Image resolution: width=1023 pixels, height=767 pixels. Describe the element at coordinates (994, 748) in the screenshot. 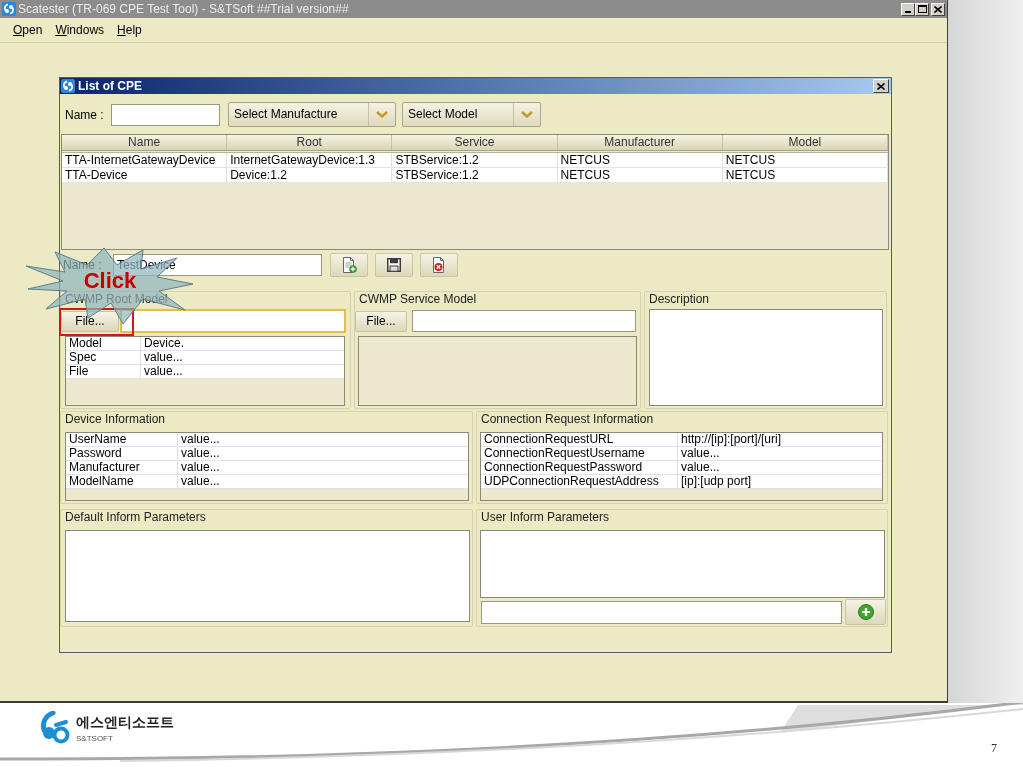

I see `page-number: 7` at that location.